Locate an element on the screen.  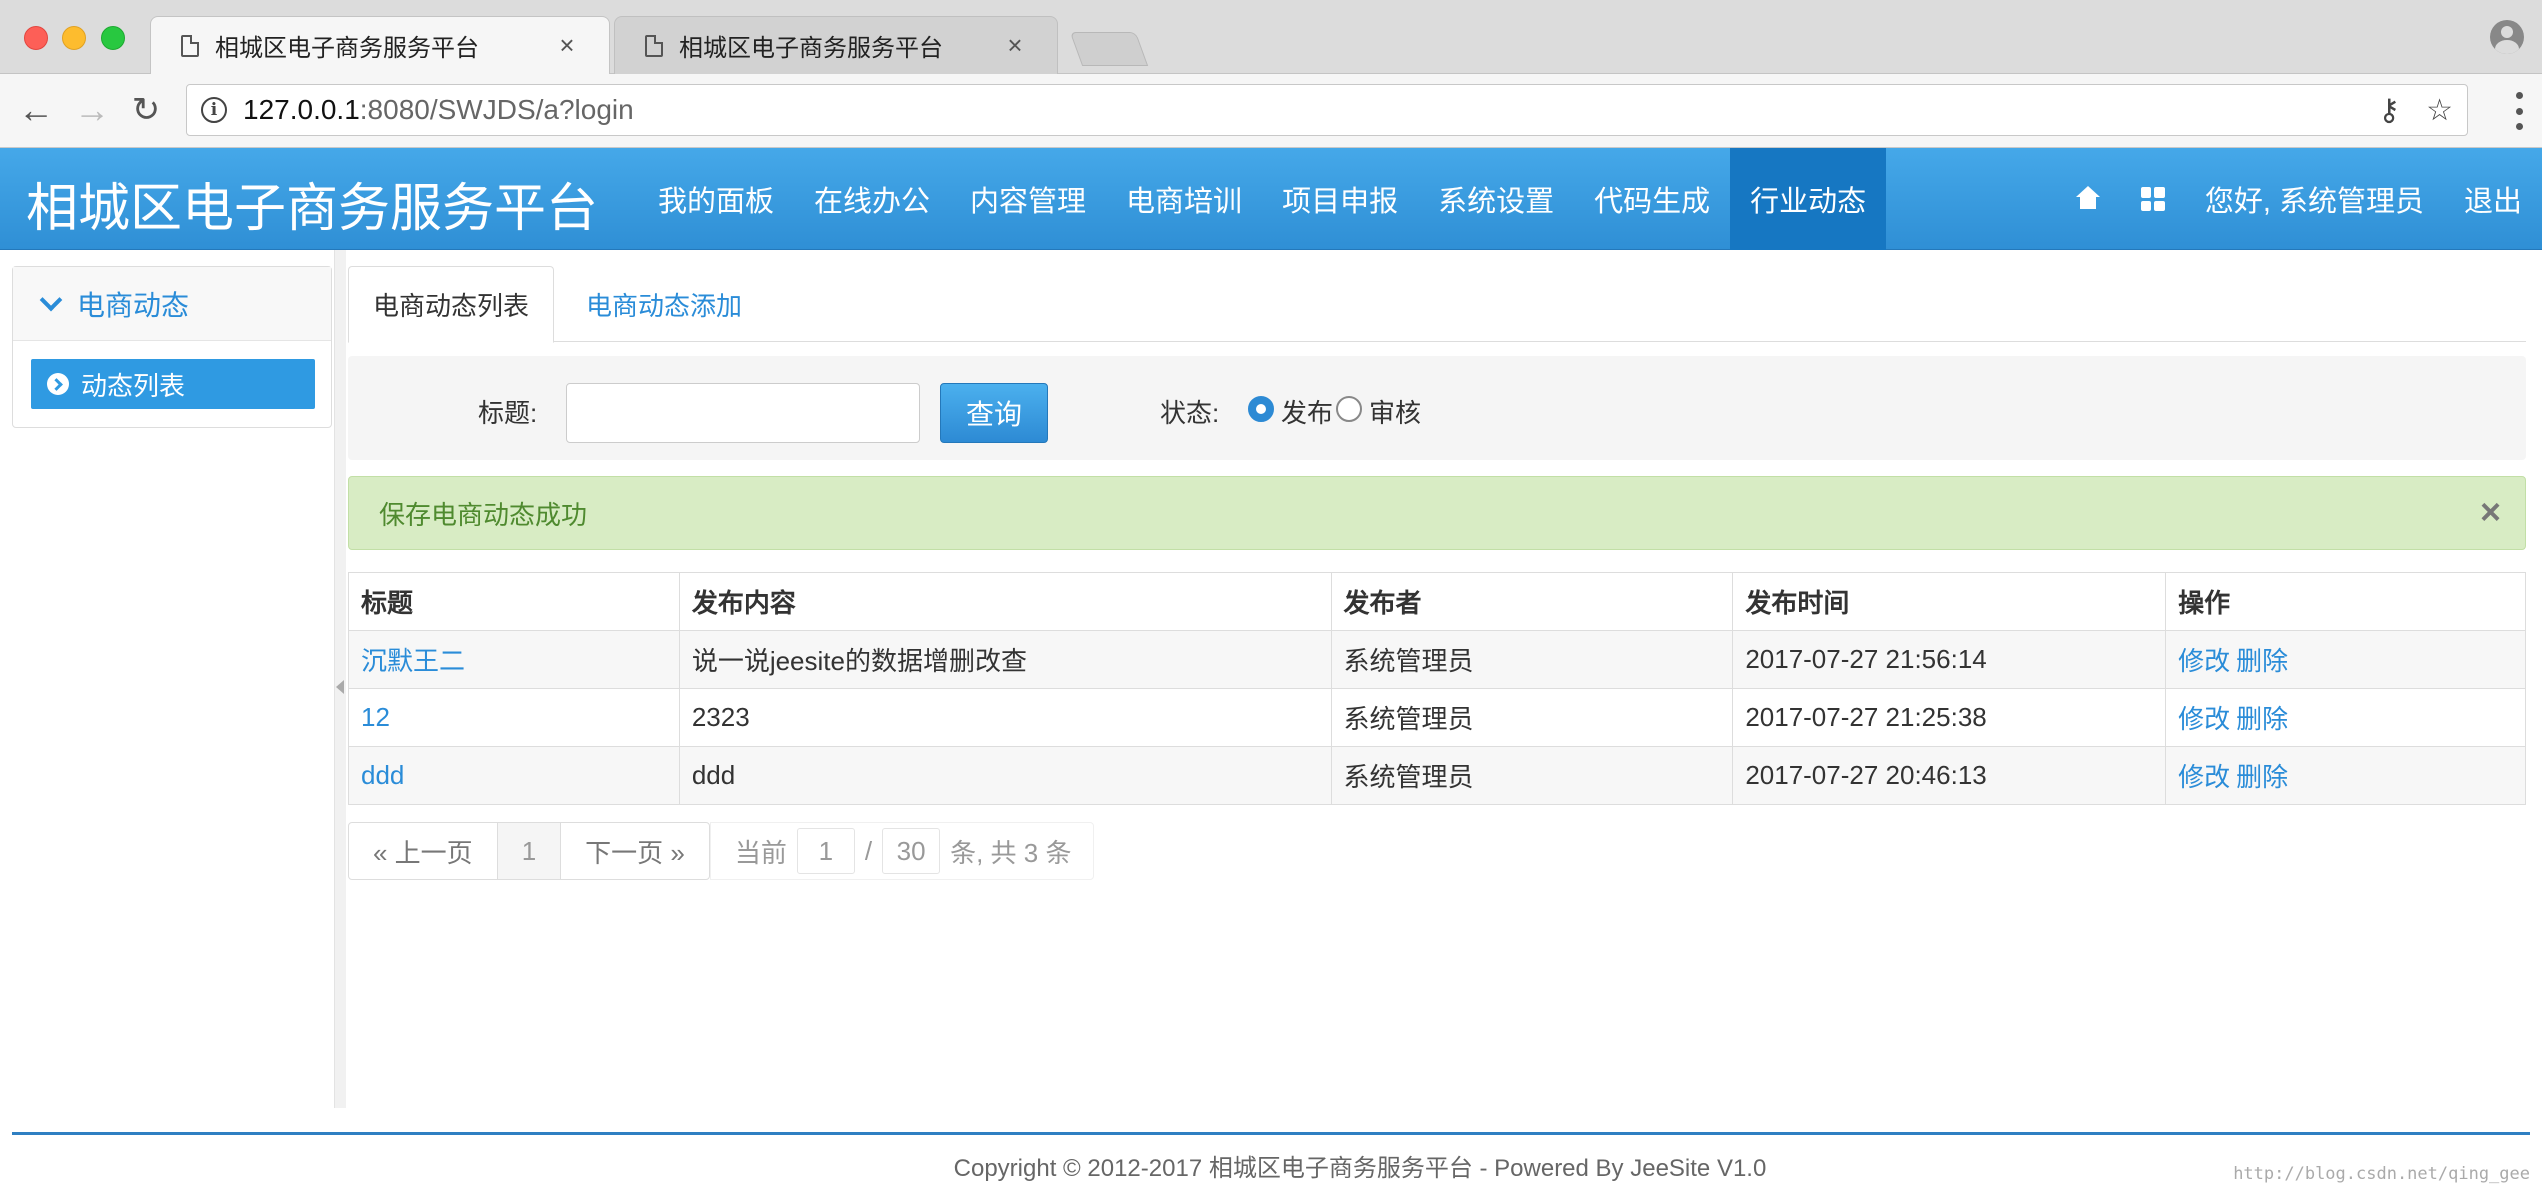
nav-item-codegen: 代码生成 is located at coordinates (1652, 199).